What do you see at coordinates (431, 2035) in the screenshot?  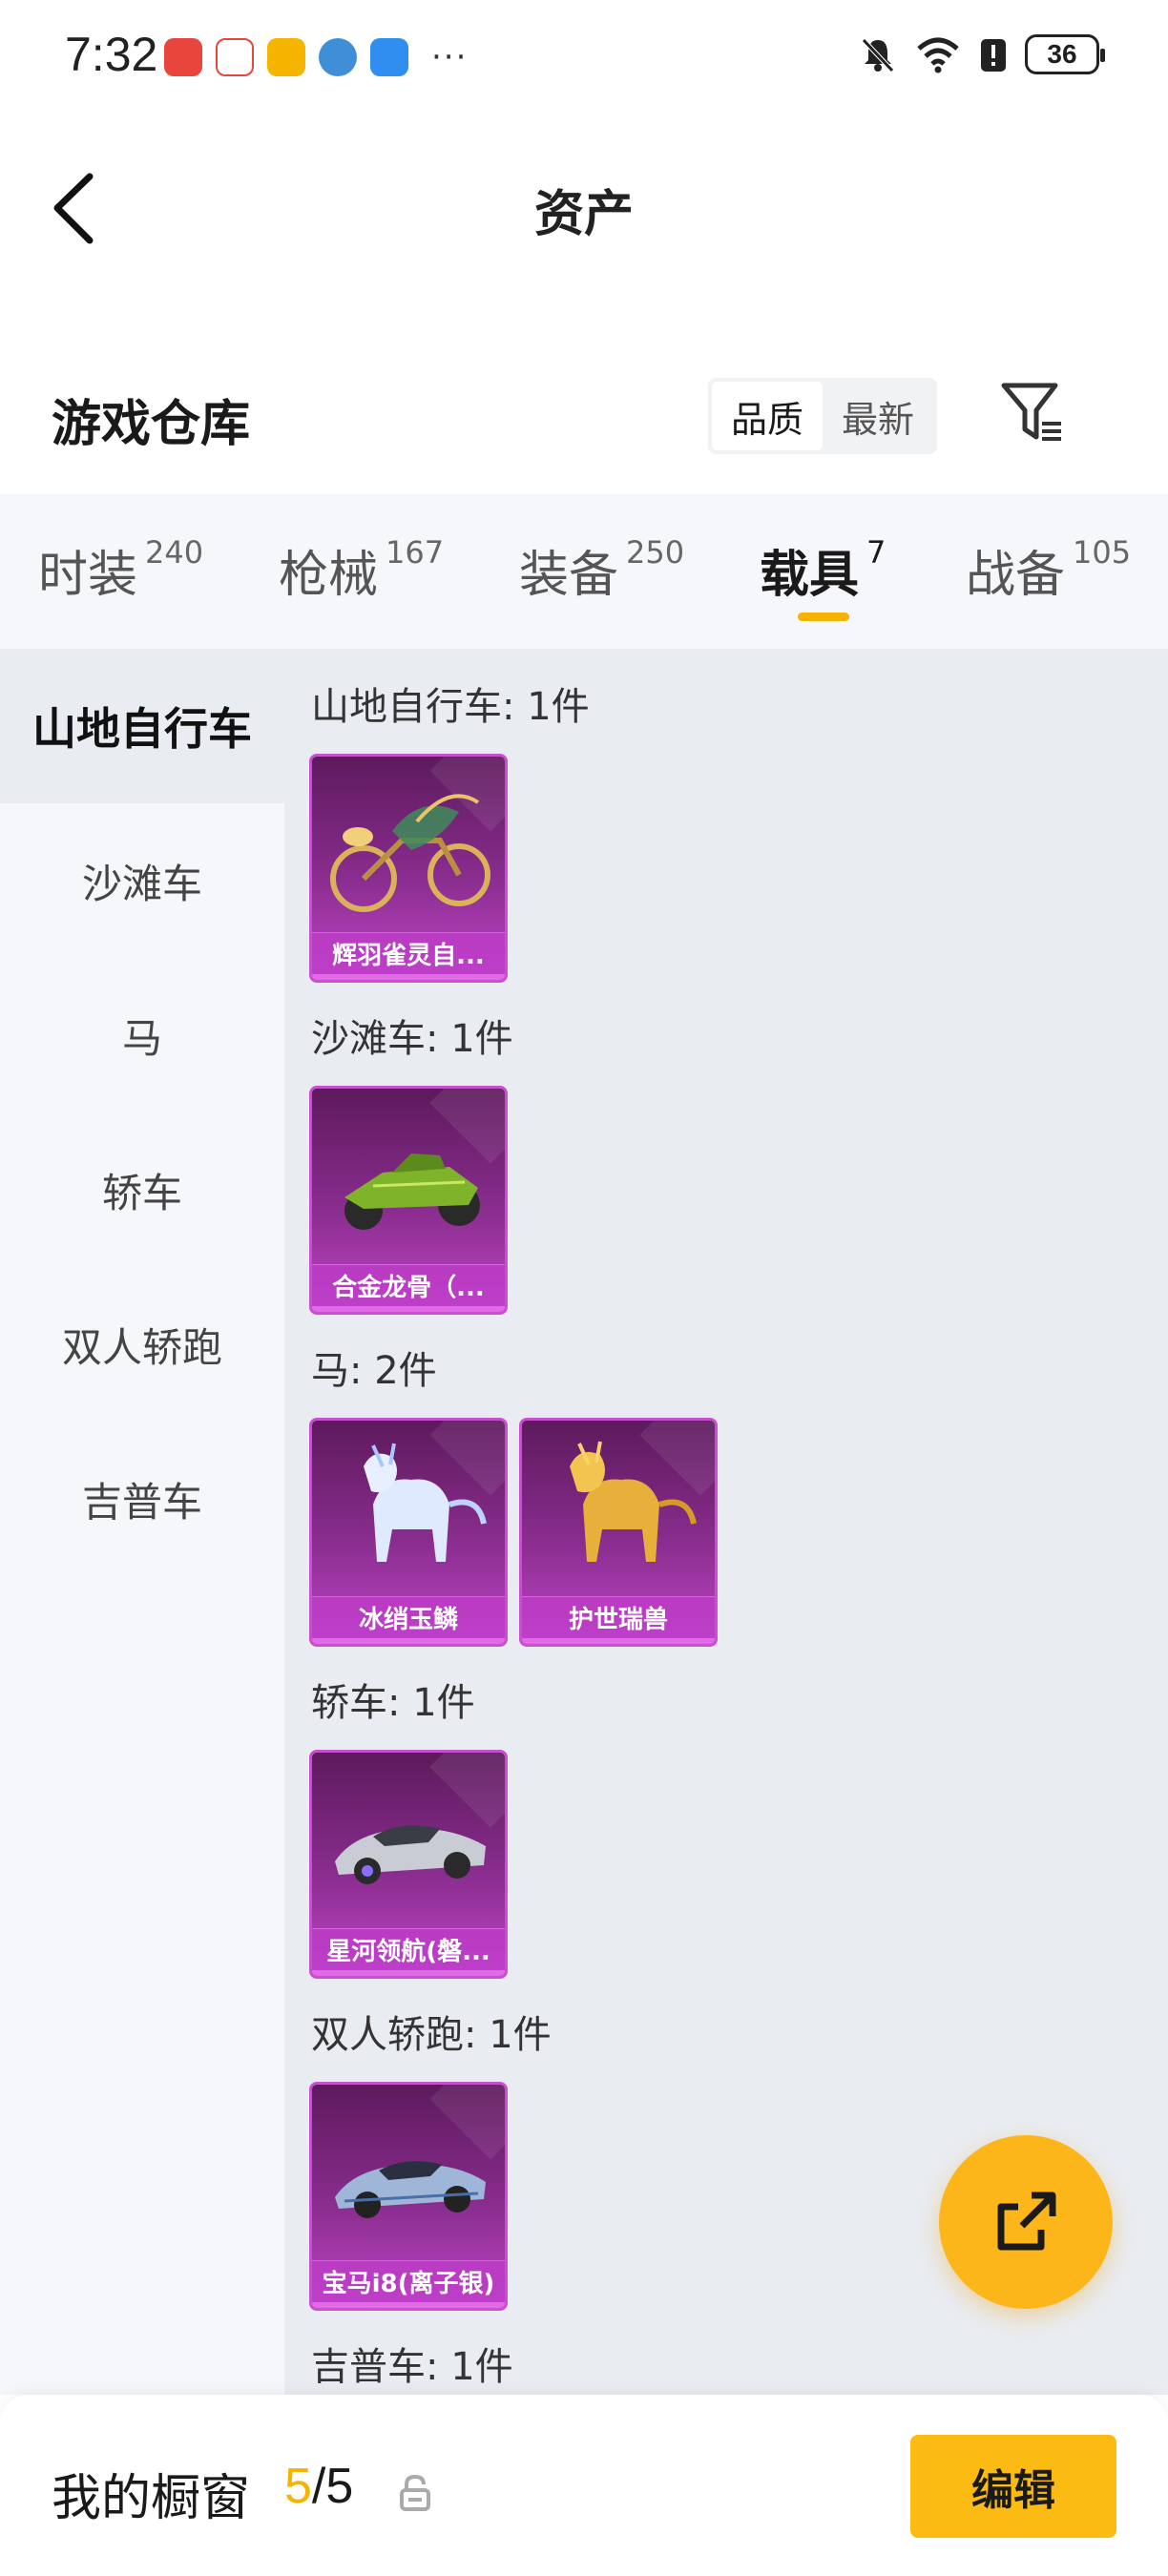 I see `group-title: 双人轿跑: 1件` at bounding box center [431, 2035].